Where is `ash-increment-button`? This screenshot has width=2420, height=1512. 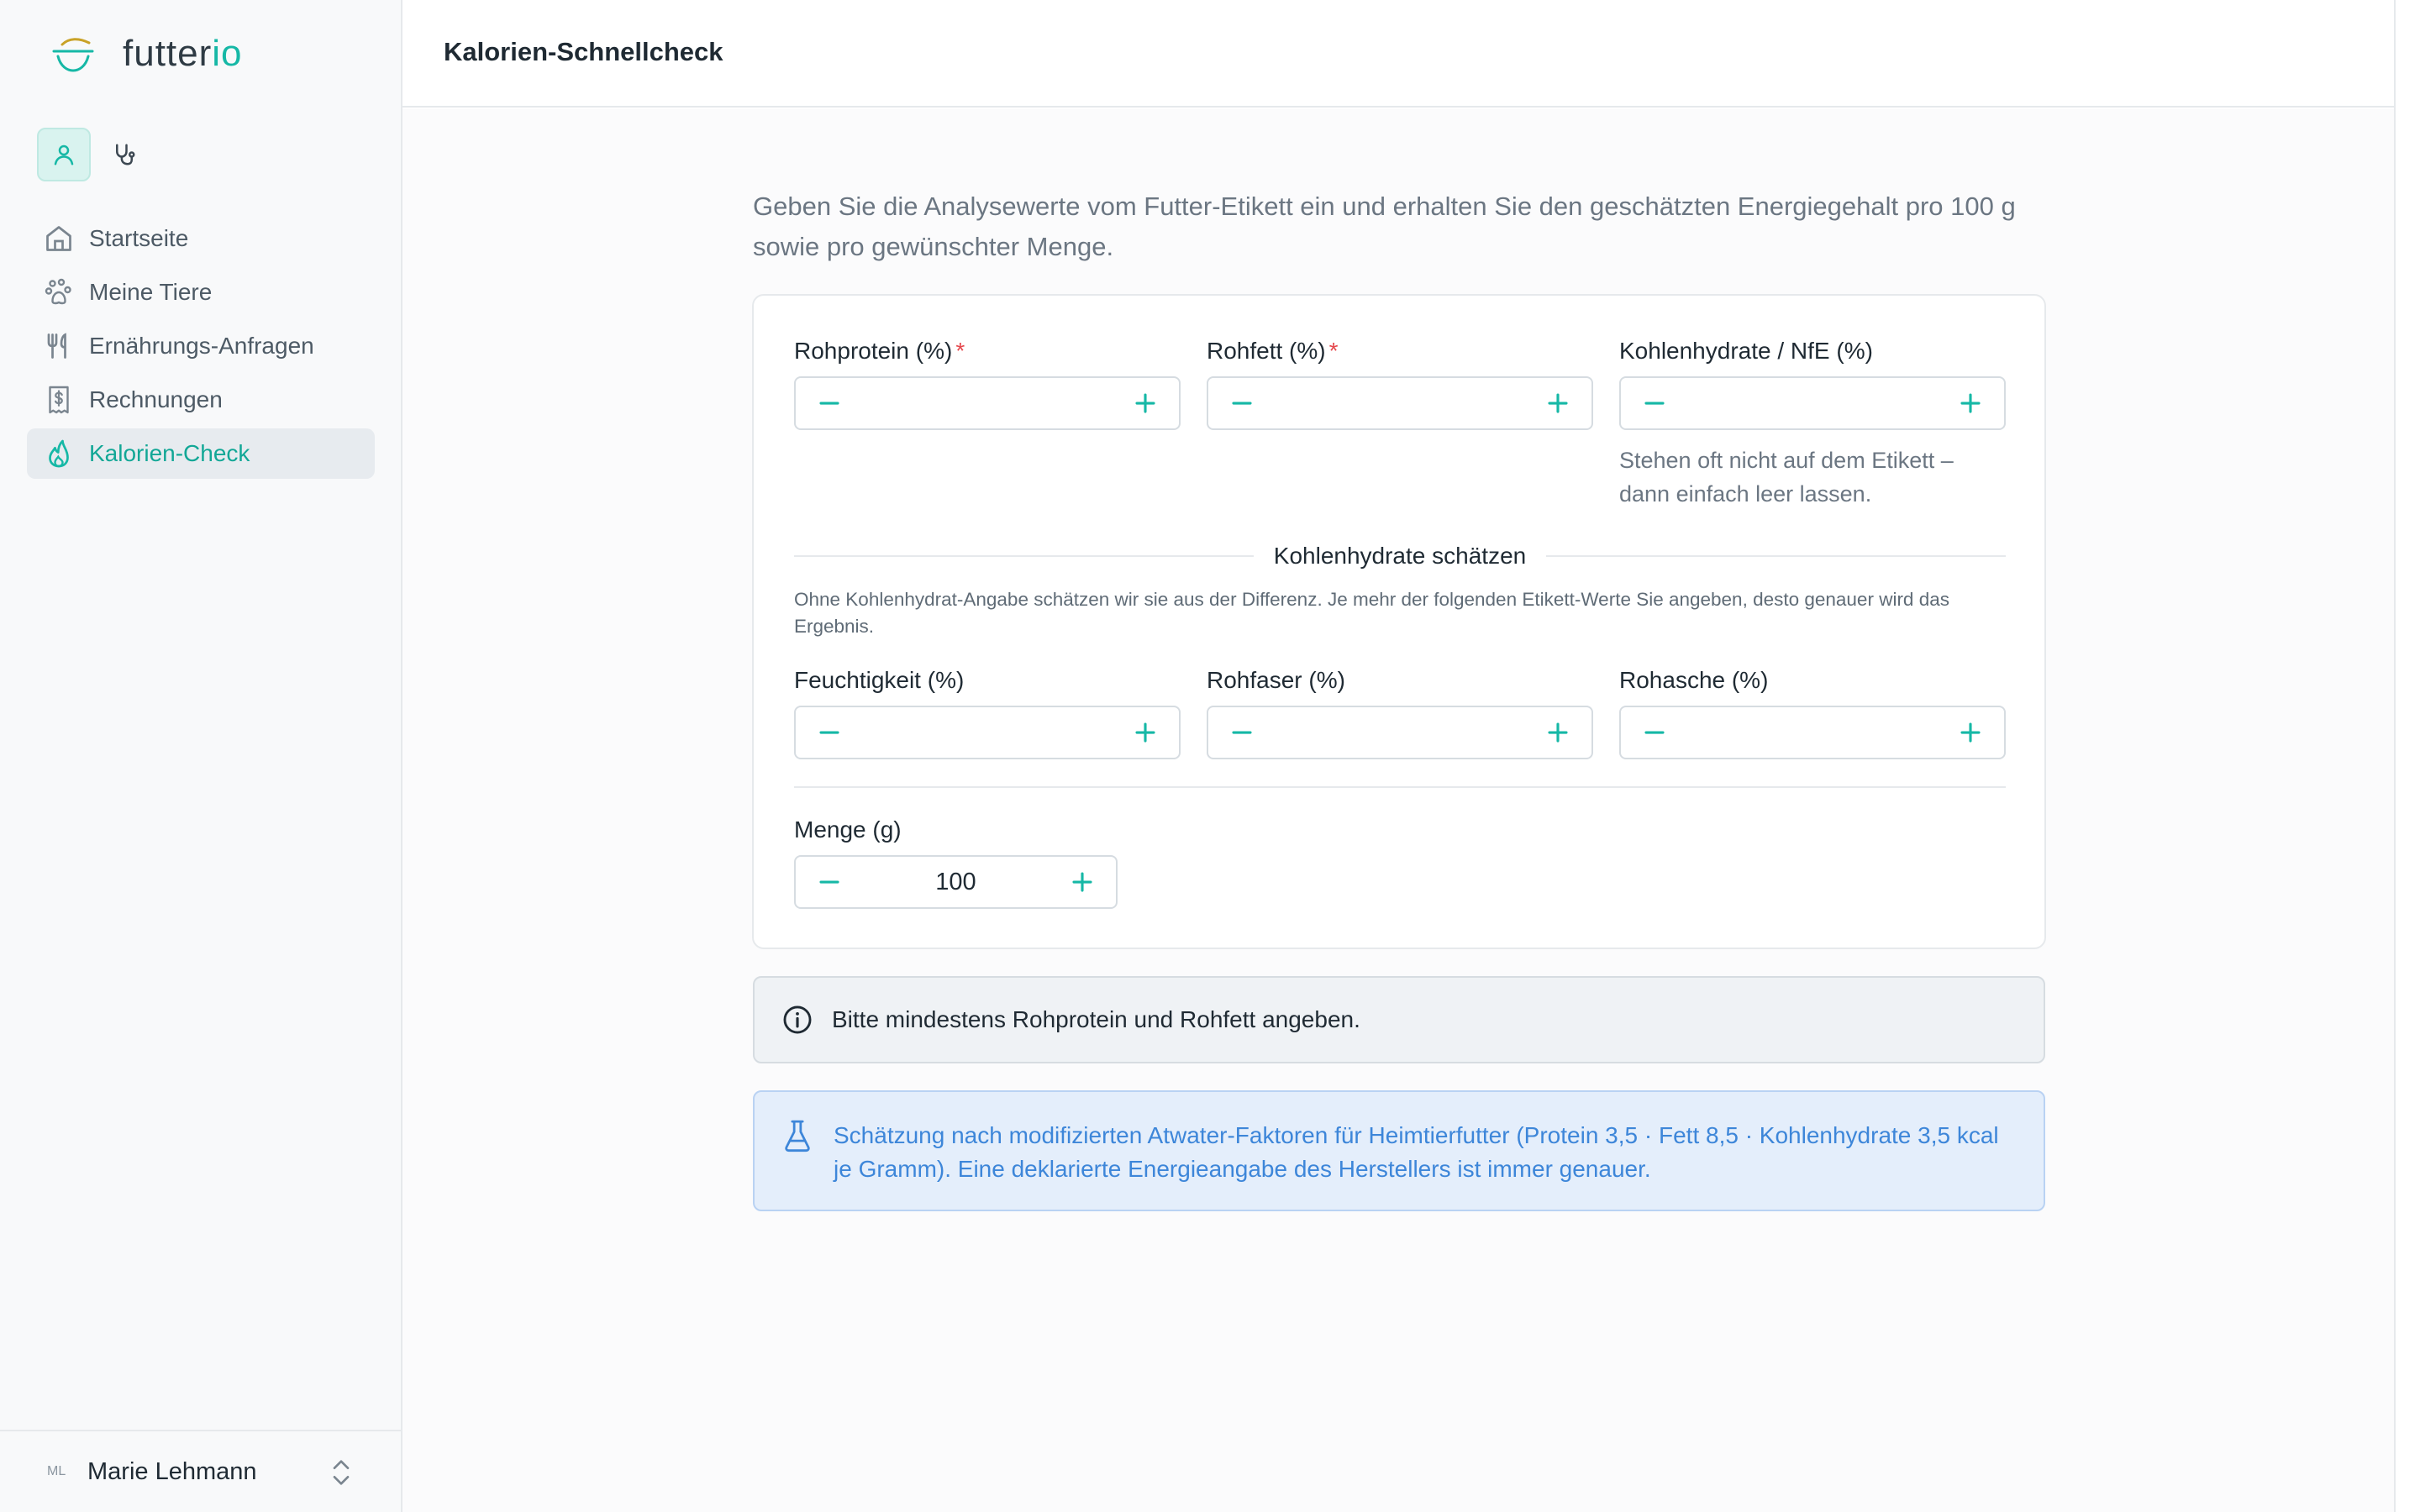 ash-increment-button is located at coordinates (1971, 732).